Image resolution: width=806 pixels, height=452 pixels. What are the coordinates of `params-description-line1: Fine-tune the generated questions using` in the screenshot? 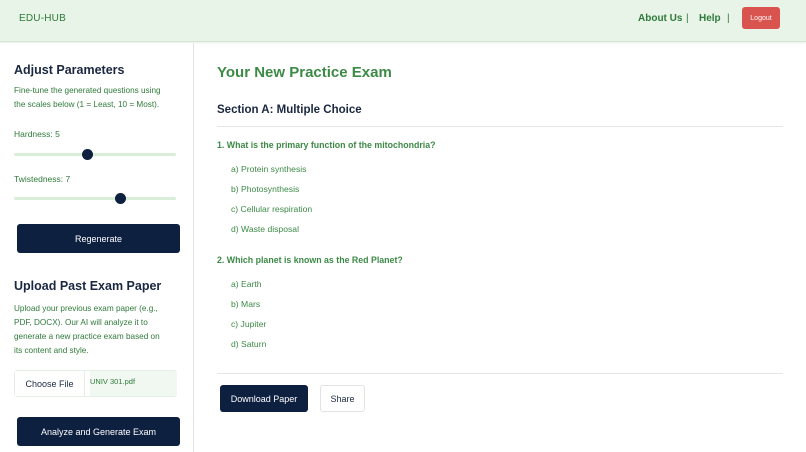 It's located at (87, 90).